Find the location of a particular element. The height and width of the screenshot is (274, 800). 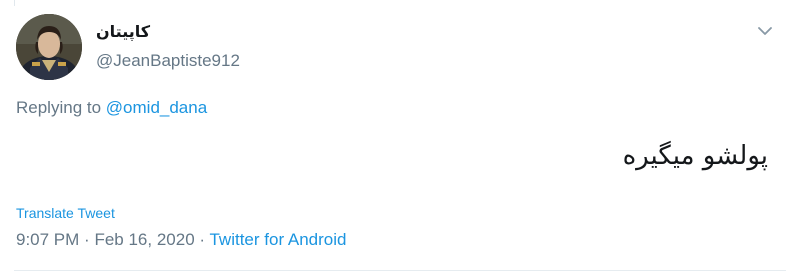

chevron-down-icon is located at coordinates (765, 31).